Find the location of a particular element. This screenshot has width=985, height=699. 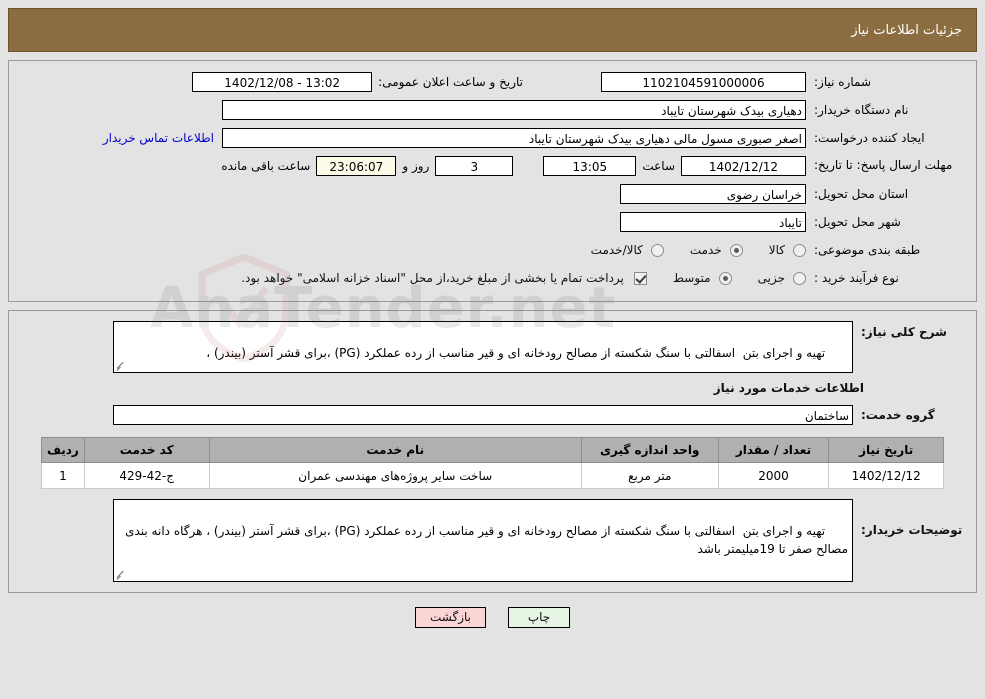

page-title: جزئیات اطلاعات نیاز is located at coordinates (906, 30).